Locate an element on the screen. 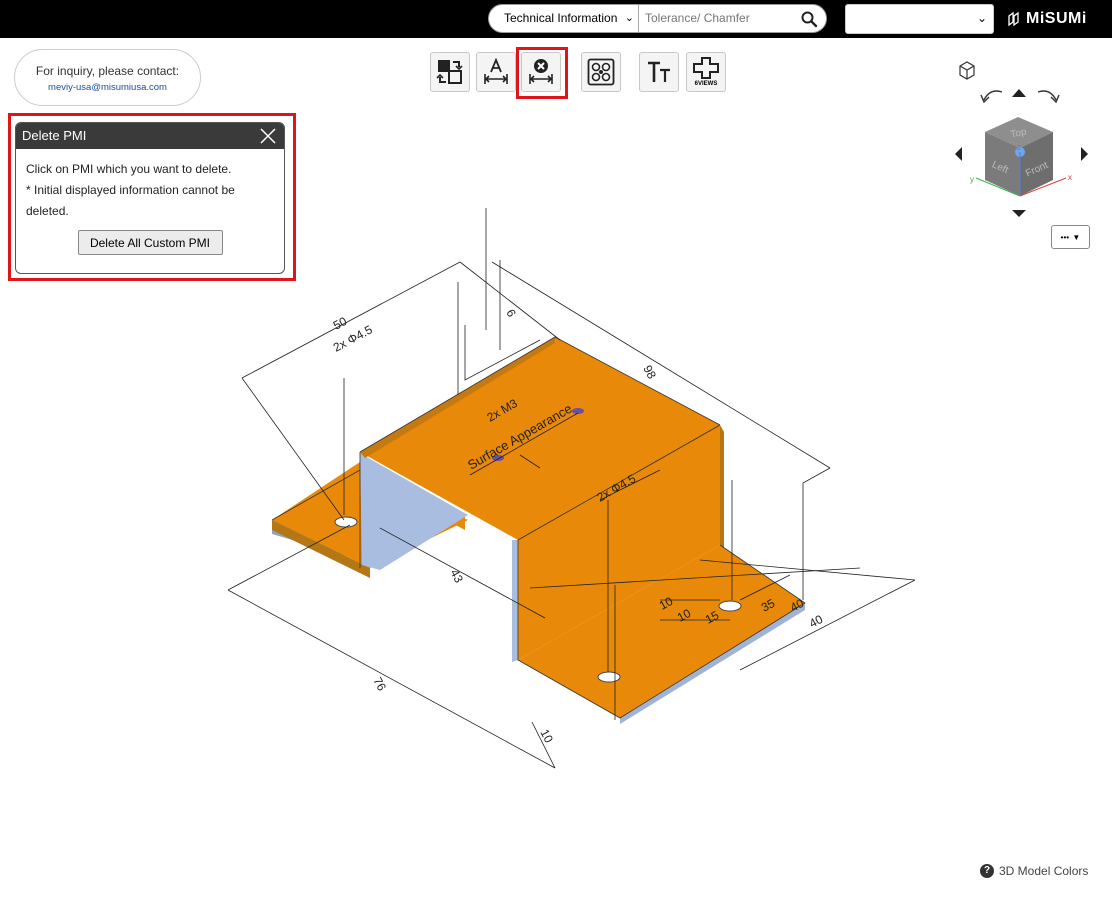 This screenshot has height=900, width=1112. dim-hole-4-5-right: 2x Φ4.5 is located at coordinates (617, 487).